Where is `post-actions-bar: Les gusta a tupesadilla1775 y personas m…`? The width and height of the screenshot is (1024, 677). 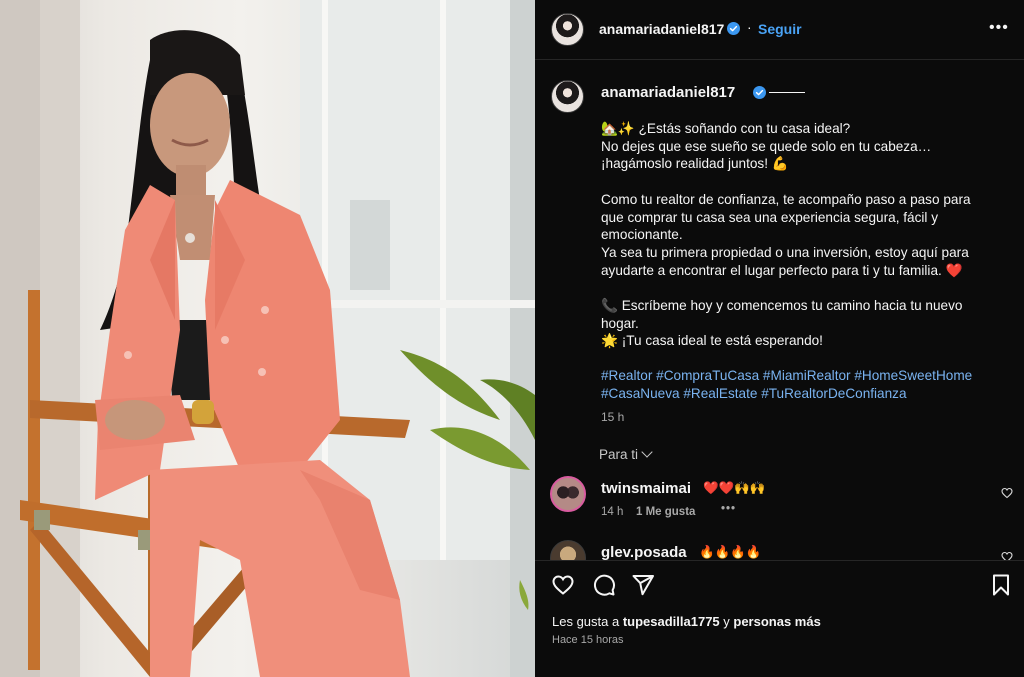
post-actions-bar: Les gusta a tupesadilla1775 y personas m… is located at coordinates (779, 618).